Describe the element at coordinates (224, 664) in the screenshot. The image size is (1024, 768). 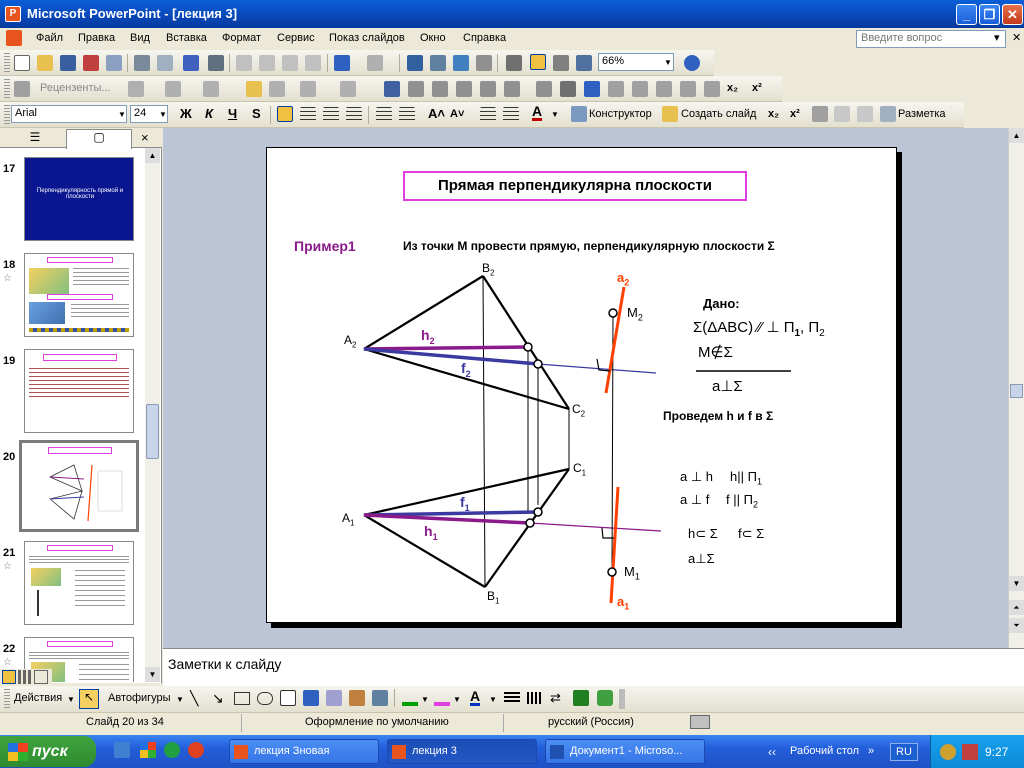
I see `notes-placeholder: Заметки к слайду` at that location.